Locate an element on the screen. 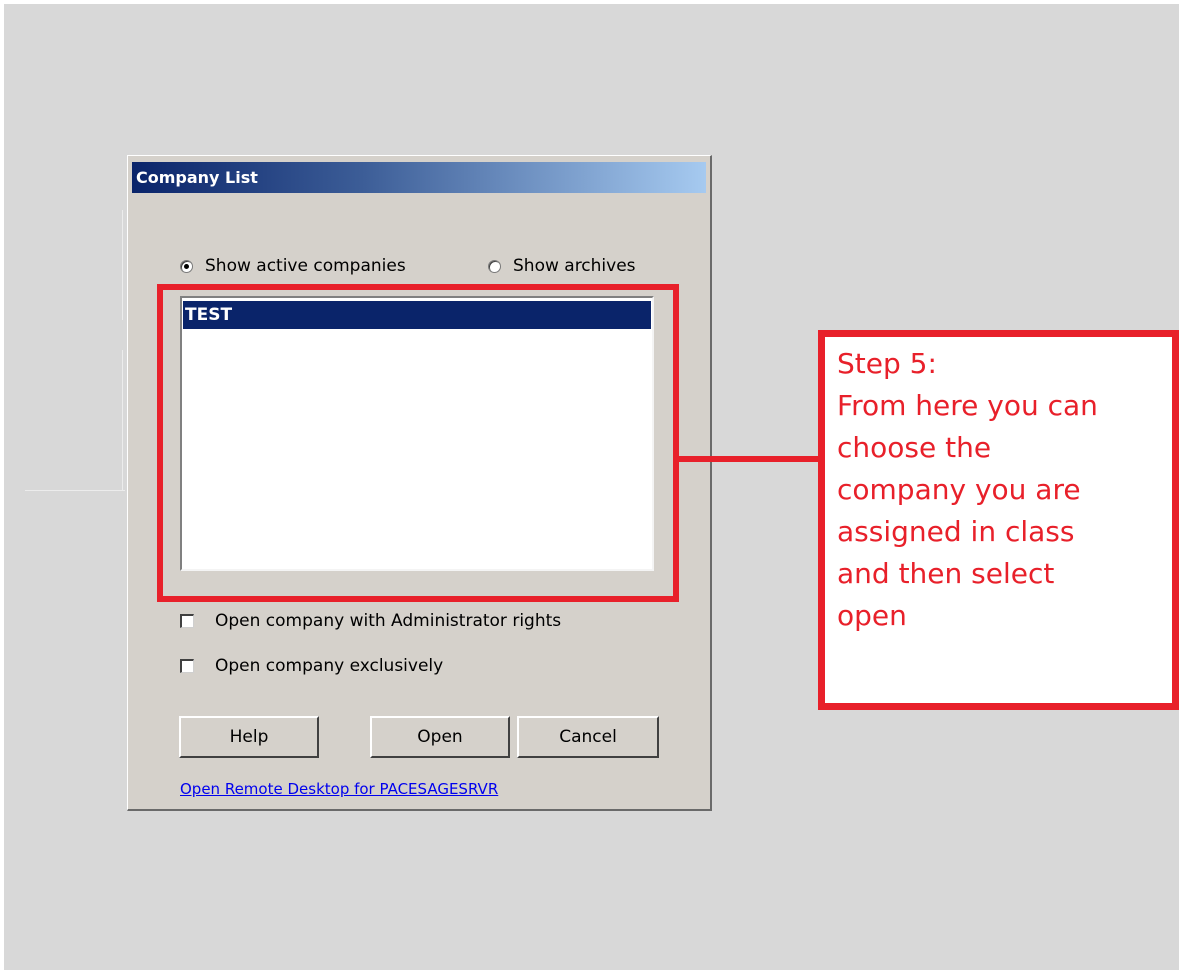 This screenshot has width=1179, height=970. callout-line: From here you can is located at coordinates (967, 405).